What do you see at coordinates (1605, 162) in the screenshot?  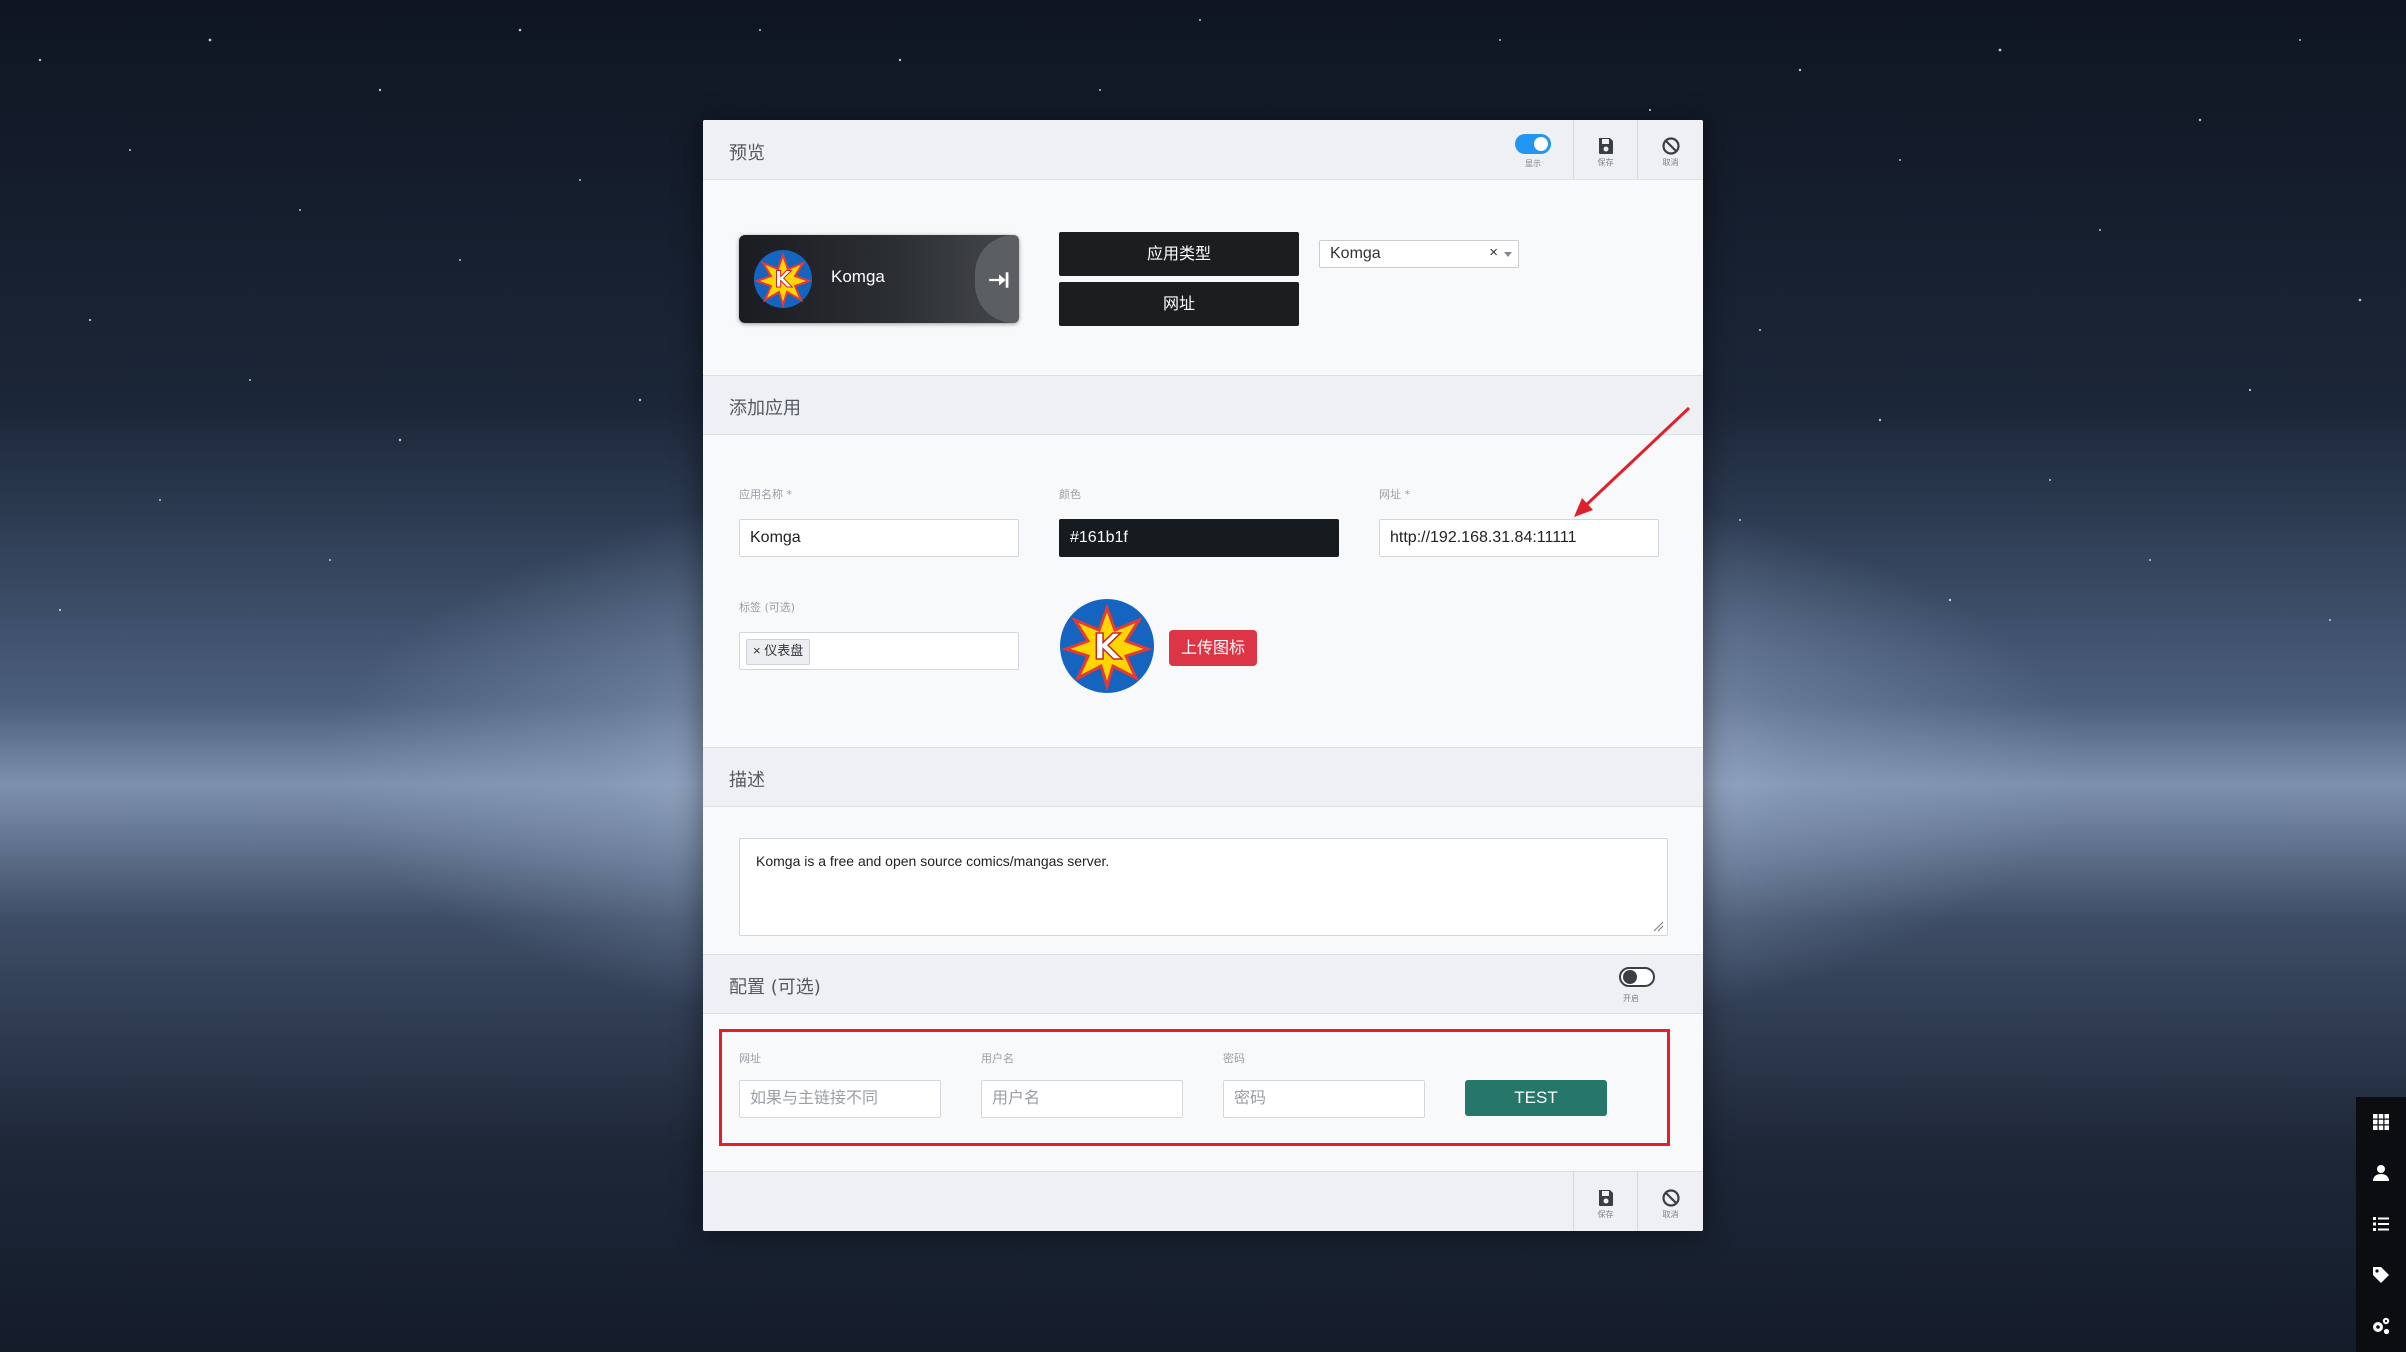 I see `save-caption: 保存` at bounding box center [1605, 162].